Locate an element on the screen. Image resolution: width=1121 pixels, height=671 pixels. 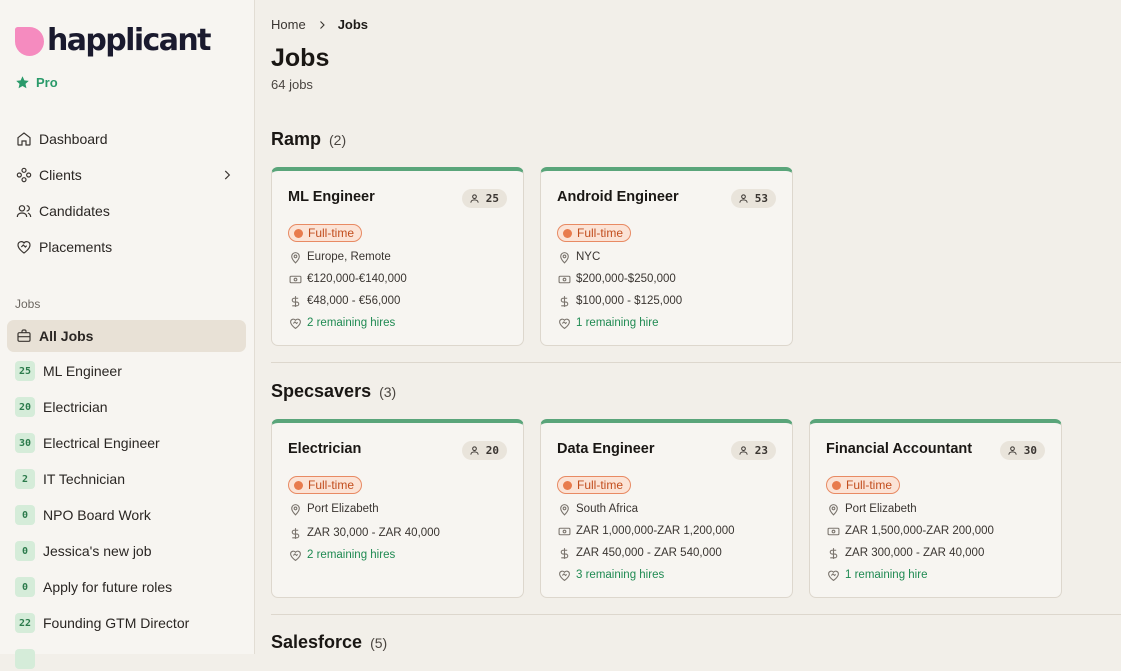
logo: happlicant is located at coordinates (113, 40).